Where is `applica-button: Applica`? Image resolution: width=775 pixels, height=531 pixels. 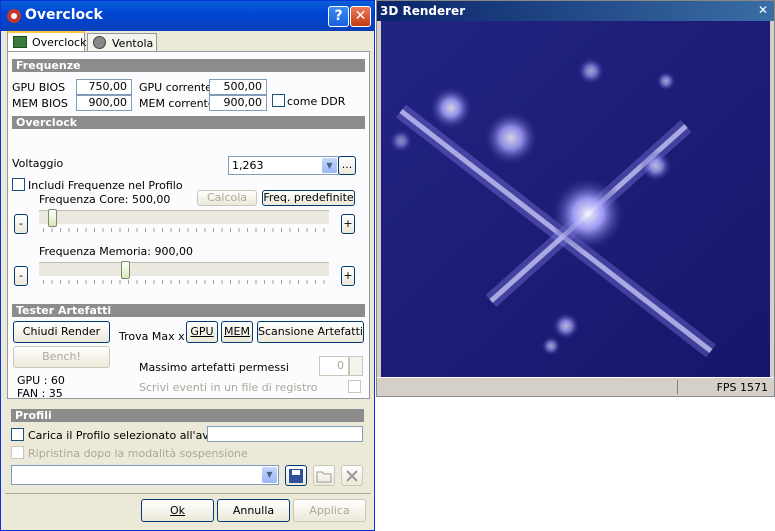
applica-button: Applica is located at coordinates (329, 510).